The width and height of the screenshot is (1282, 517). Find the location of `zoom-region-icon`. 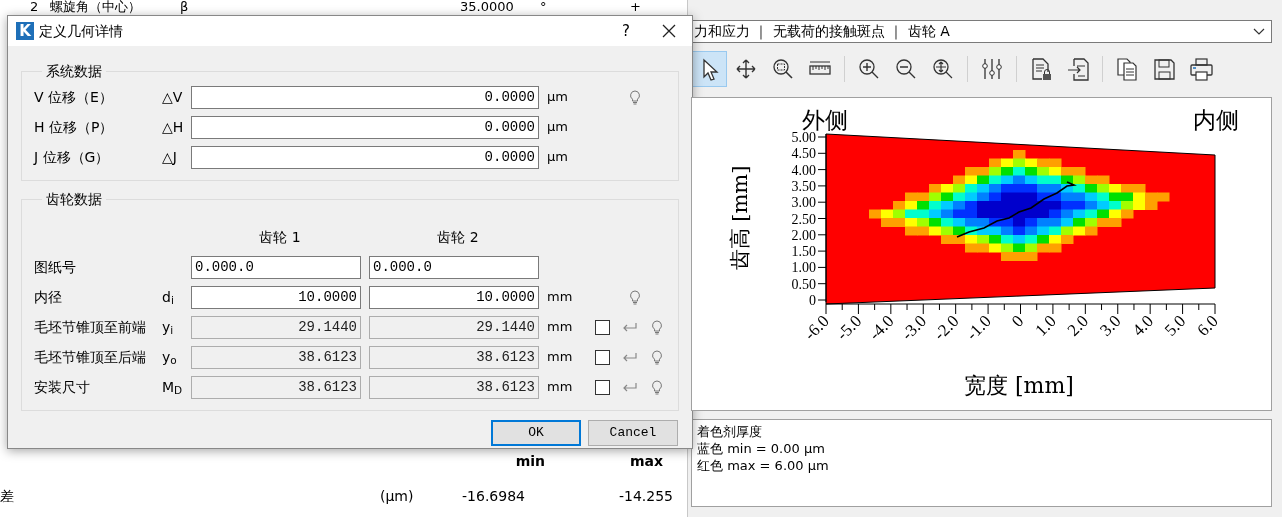

zoom-region-icon is located at coordinates (783, 69).